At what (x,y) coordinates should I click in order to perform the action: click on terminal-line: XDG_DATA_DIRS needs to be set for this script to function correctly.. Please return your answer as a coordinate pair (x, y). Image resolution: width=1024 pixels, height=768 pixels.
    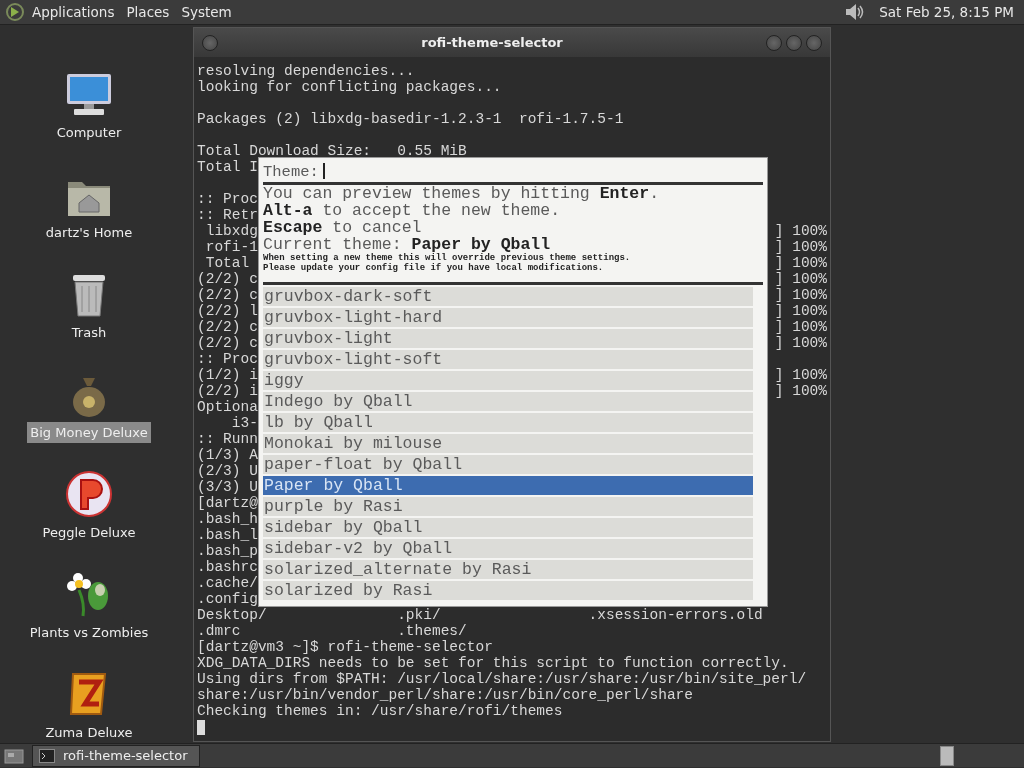
    Looking at the image, I should click on (493, 663).